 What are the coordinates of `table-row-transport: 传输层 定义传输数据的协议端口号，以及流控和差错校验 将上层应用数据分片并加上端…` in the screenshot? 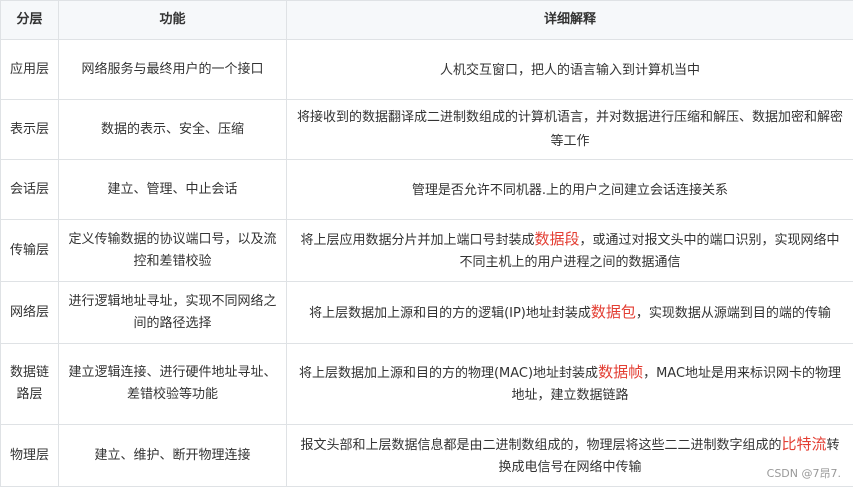 It's located at (426, 250).